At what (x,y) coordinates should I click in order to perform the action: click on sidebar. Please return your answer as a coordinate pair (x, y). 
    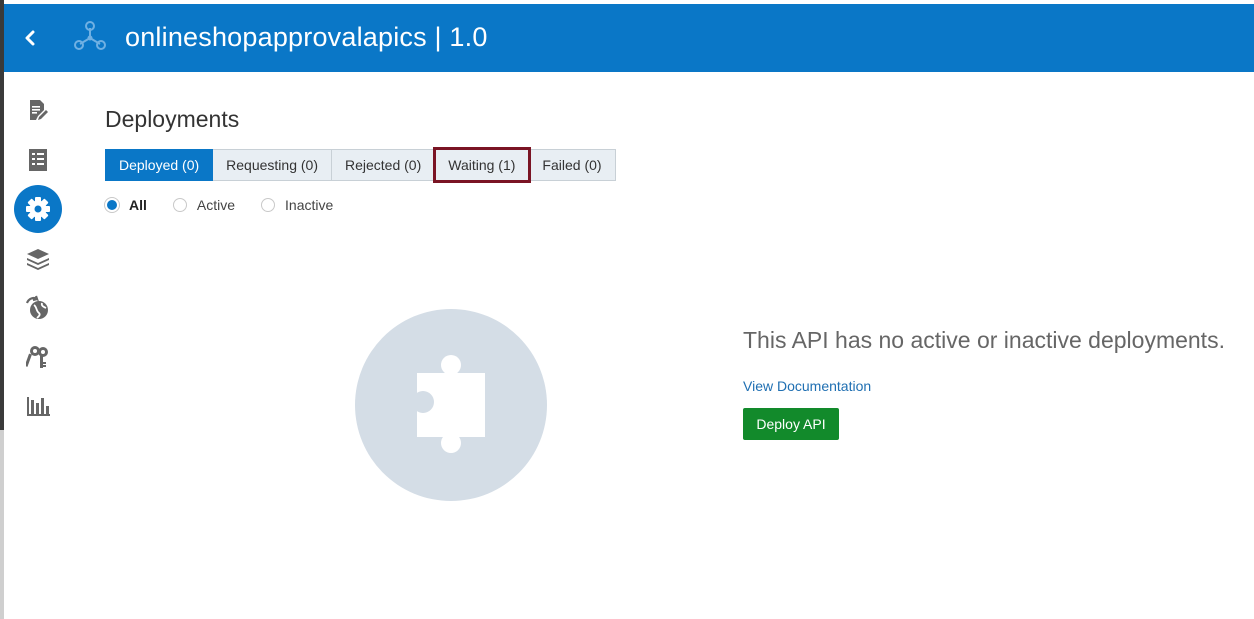
    Looking at the image, I should click on (40, 345).